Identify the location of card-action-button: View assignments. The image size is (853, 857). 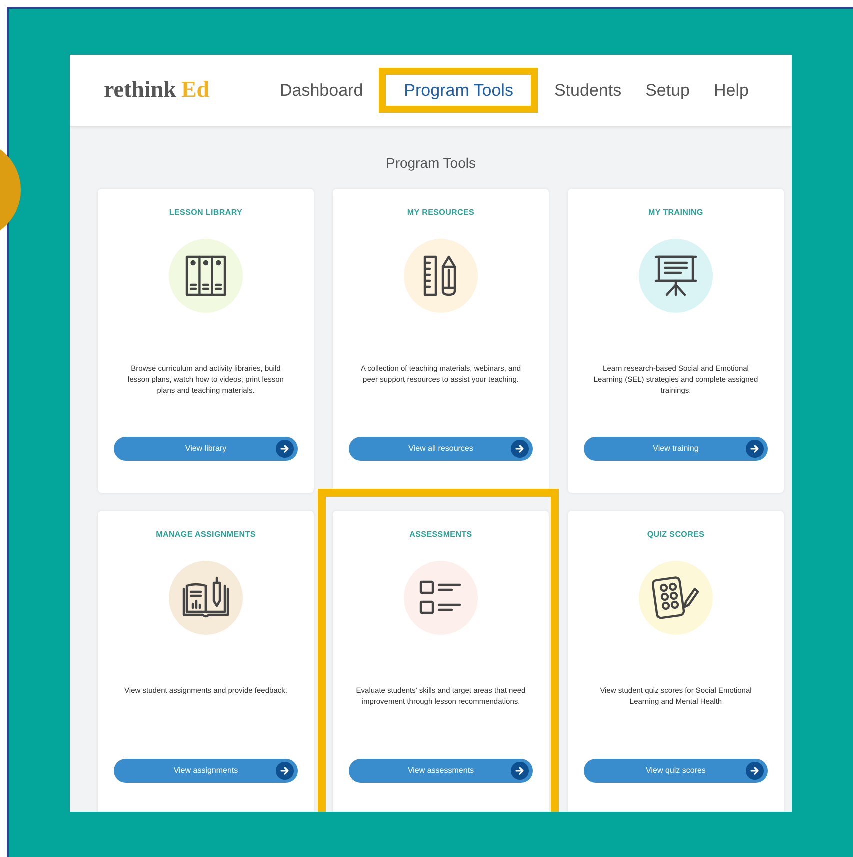
(206, 771).